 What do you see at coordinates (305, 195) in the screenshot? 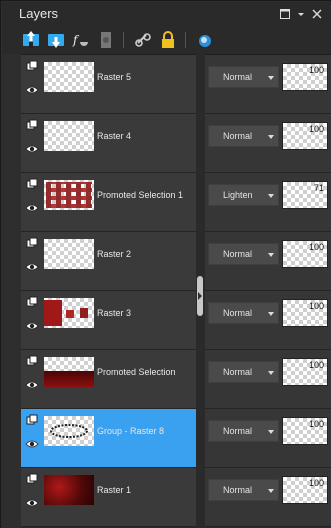
I see `opacity-slider: 71` at bounding box center [305, 195].